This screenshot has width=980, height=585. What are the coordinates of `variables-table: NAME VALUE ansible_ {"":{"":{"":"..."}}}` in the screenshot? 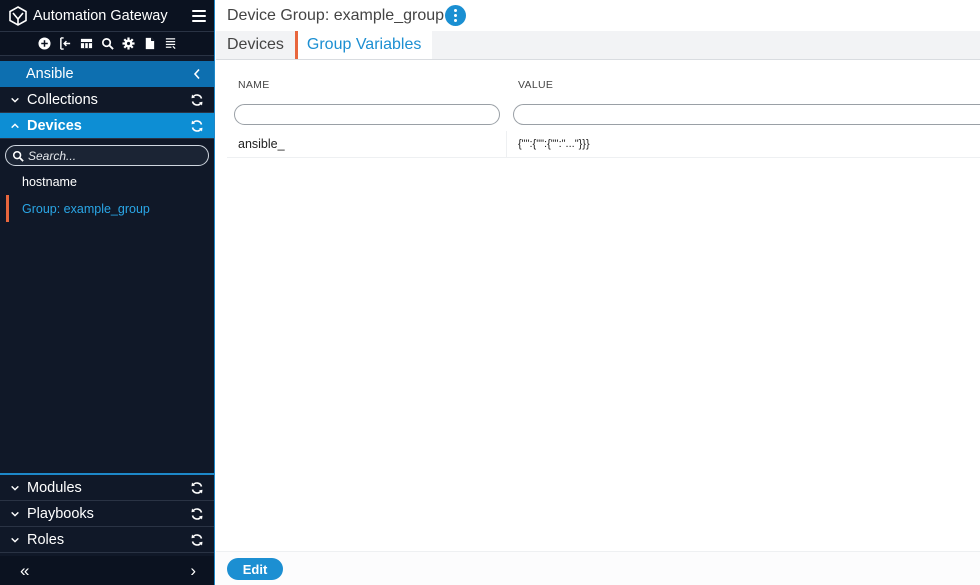 It's located at (603, 115).